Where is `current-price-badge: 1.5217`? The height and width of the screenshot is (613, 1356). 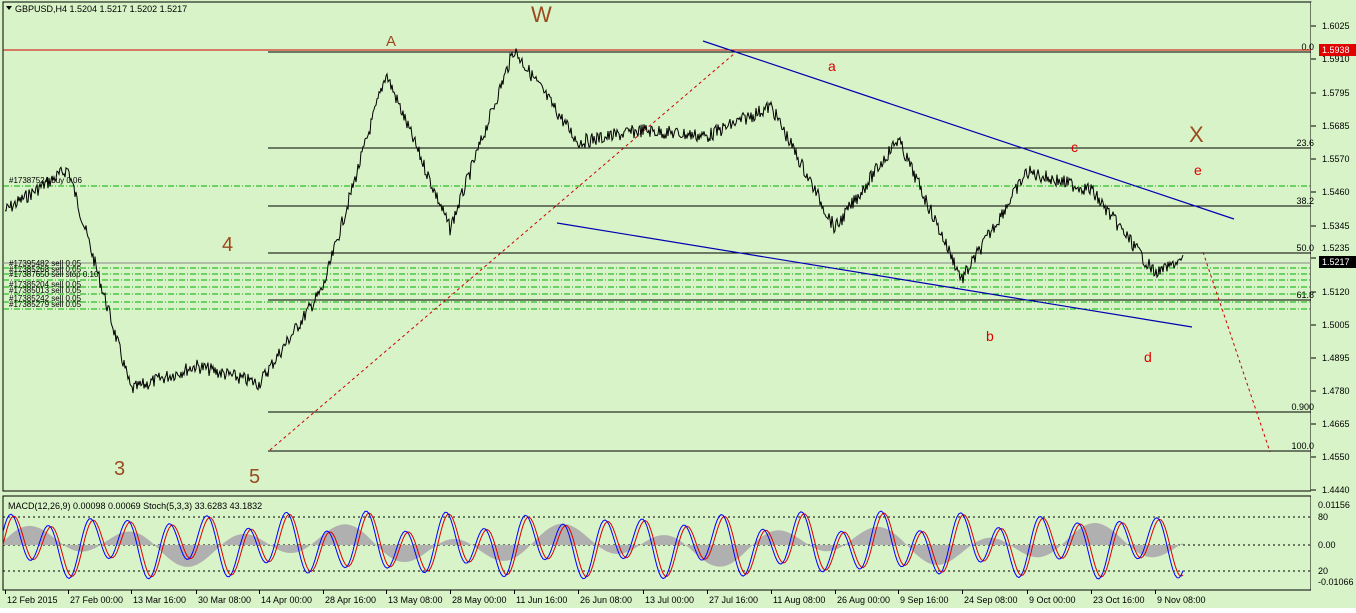
current-price-badge: 1.5217 is located at coordinates (1337, 262).